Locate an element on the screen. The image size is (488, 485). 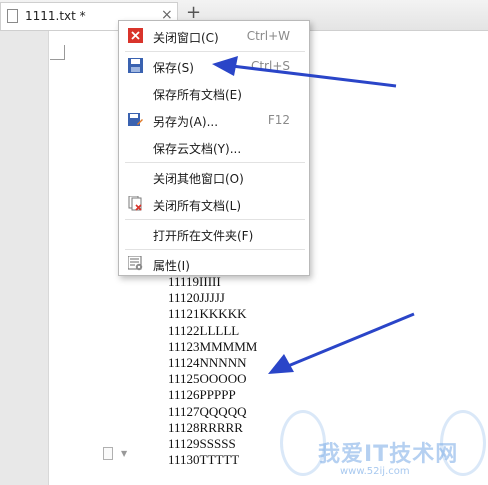
page-margin-mark is located at coordinates (57, 52).